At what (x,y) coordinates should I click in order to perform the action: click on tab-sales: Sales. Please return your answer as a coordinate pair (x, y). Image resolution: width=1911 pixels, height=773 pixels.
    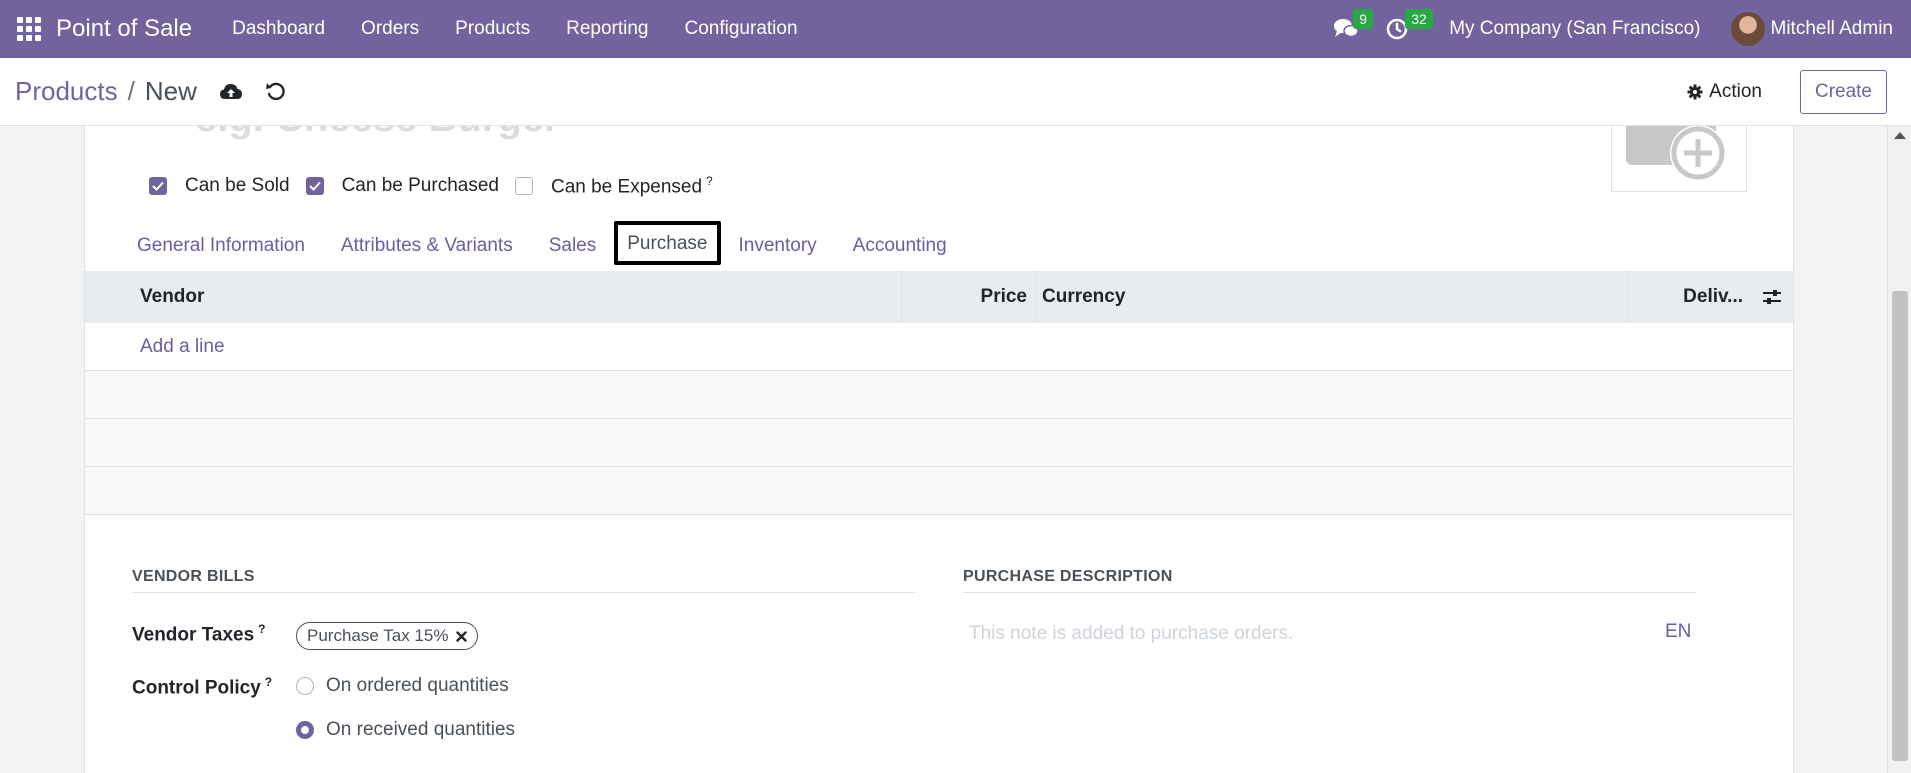
    Looking at the image, I should click on (573, 251).